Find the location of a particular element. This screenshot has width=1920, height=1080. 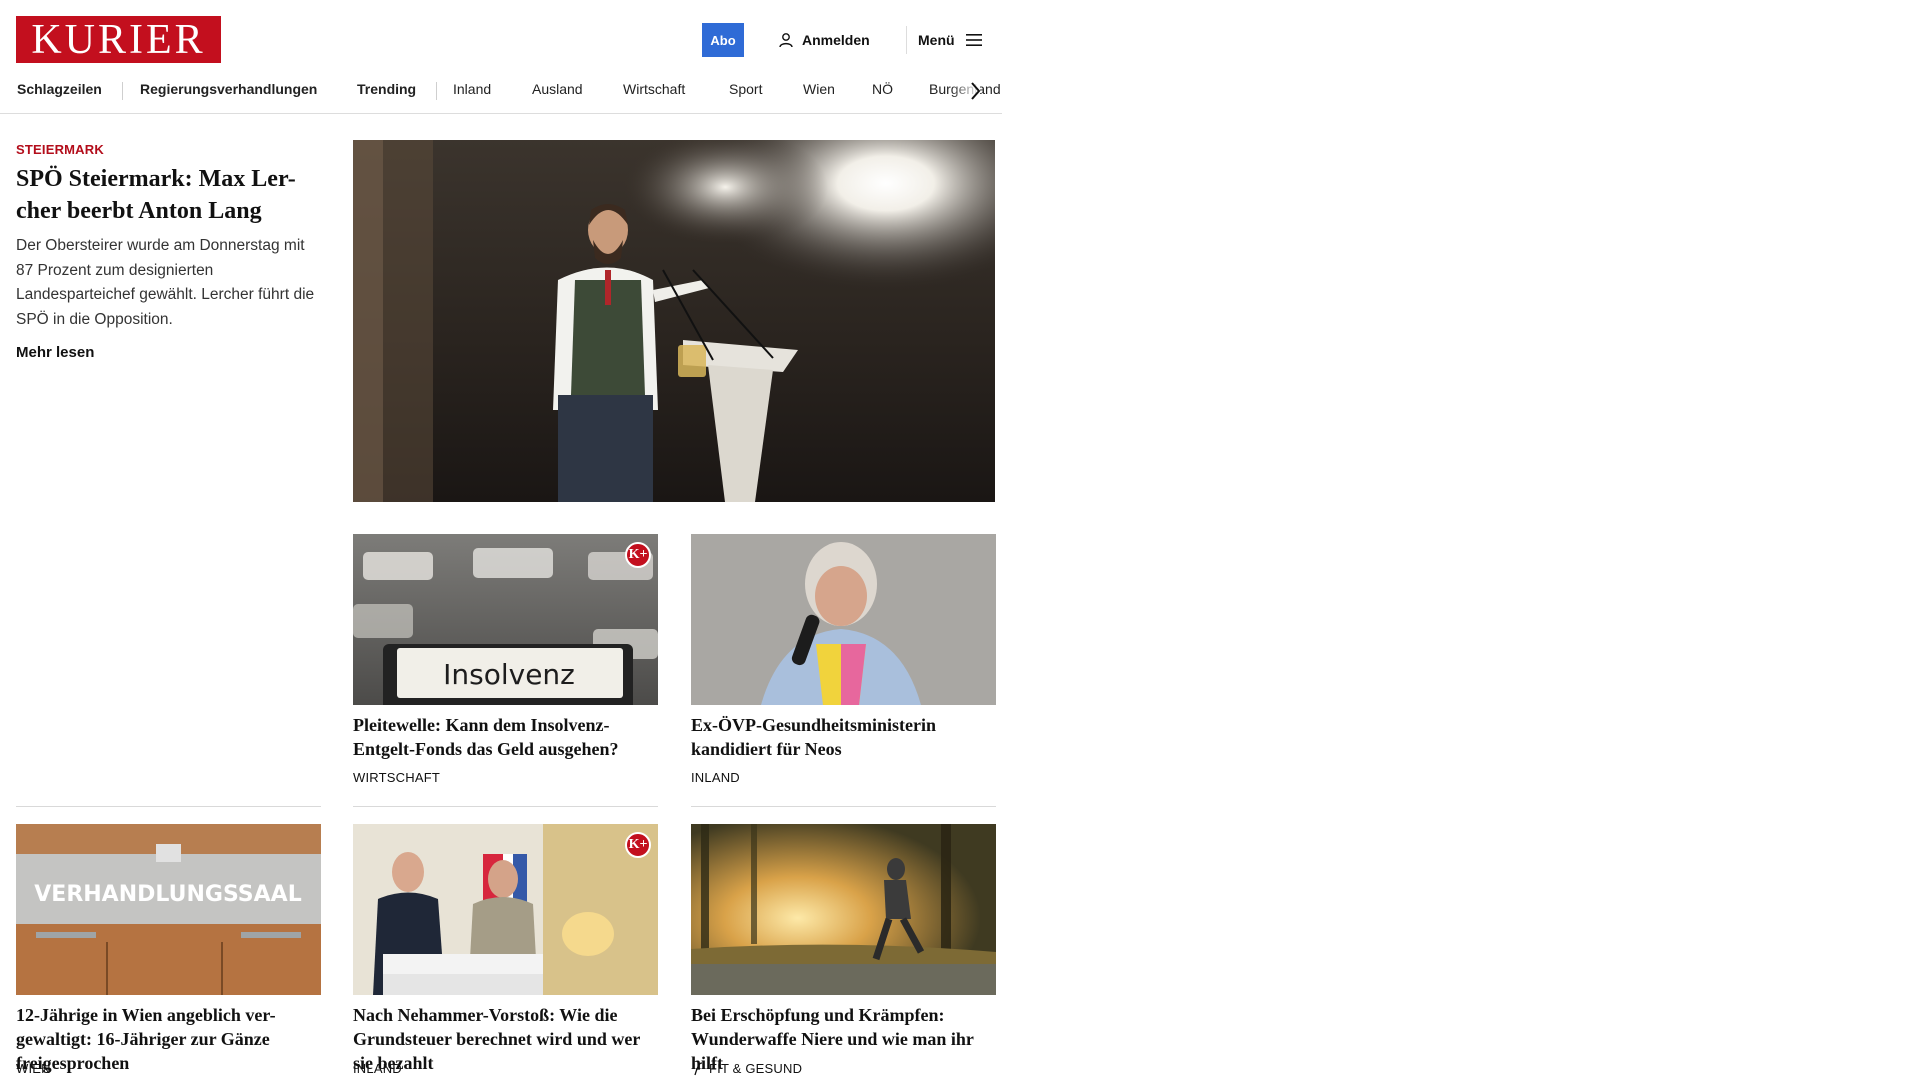

logo-text: KURIER is located at coordinates (118, 39).